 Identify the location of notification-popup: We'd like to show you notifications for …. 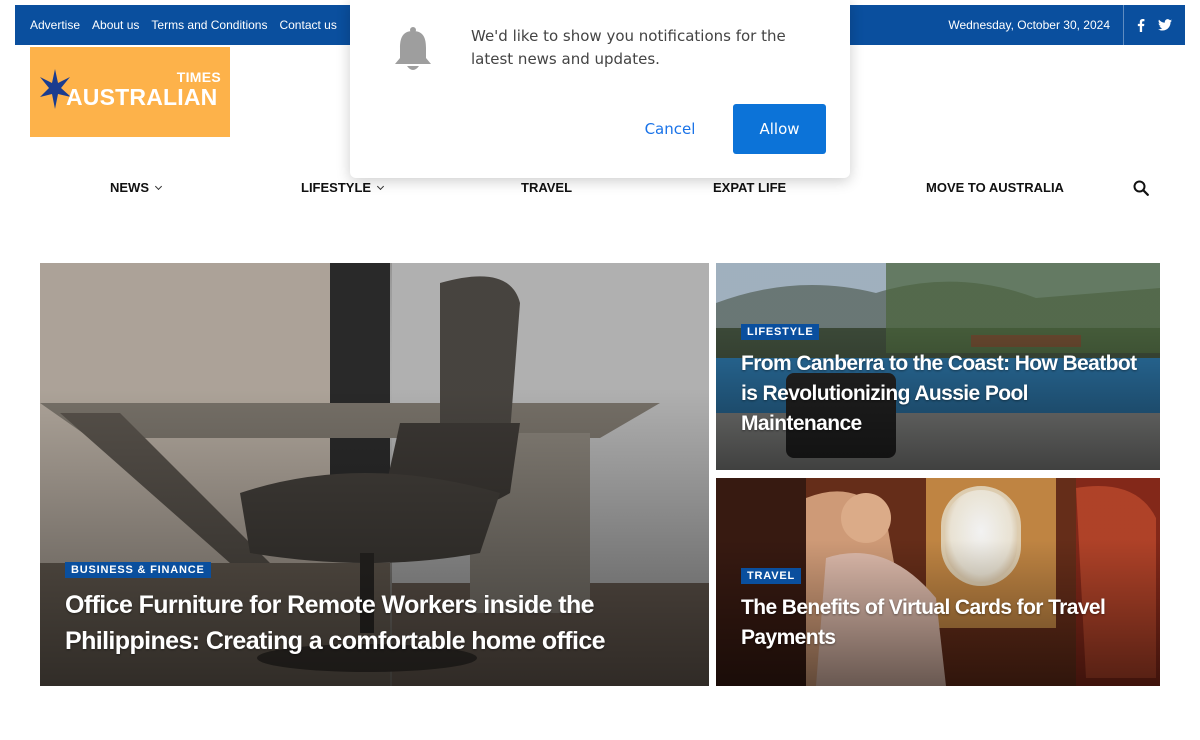
(600, 89).